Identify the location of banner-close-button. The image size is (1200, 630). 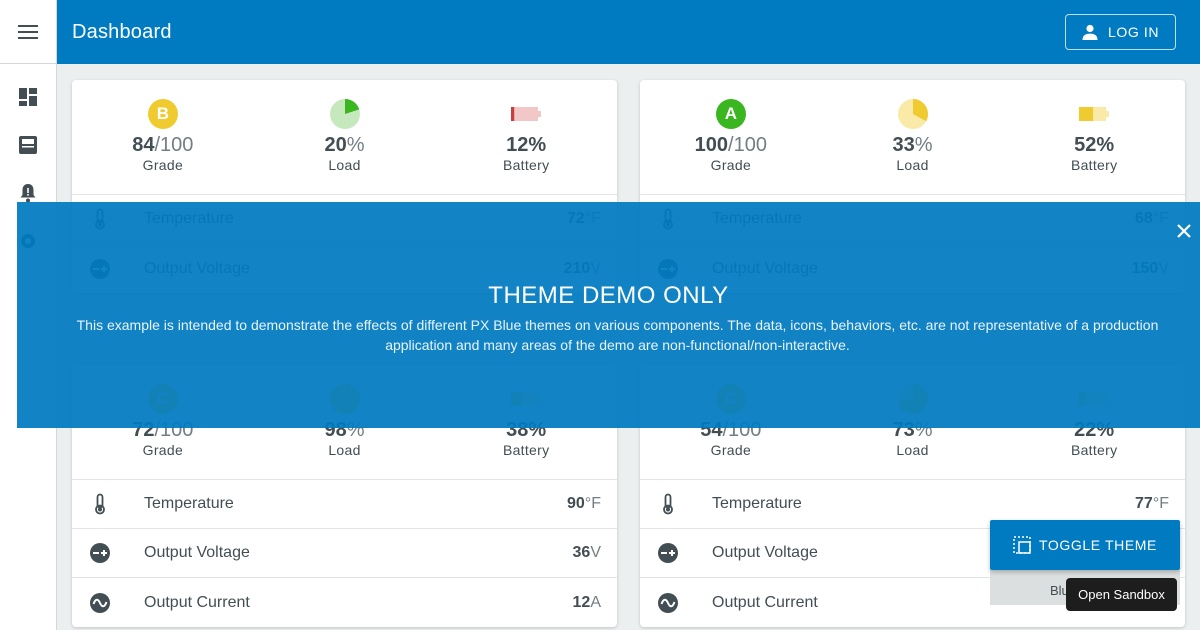
(1184, 231).